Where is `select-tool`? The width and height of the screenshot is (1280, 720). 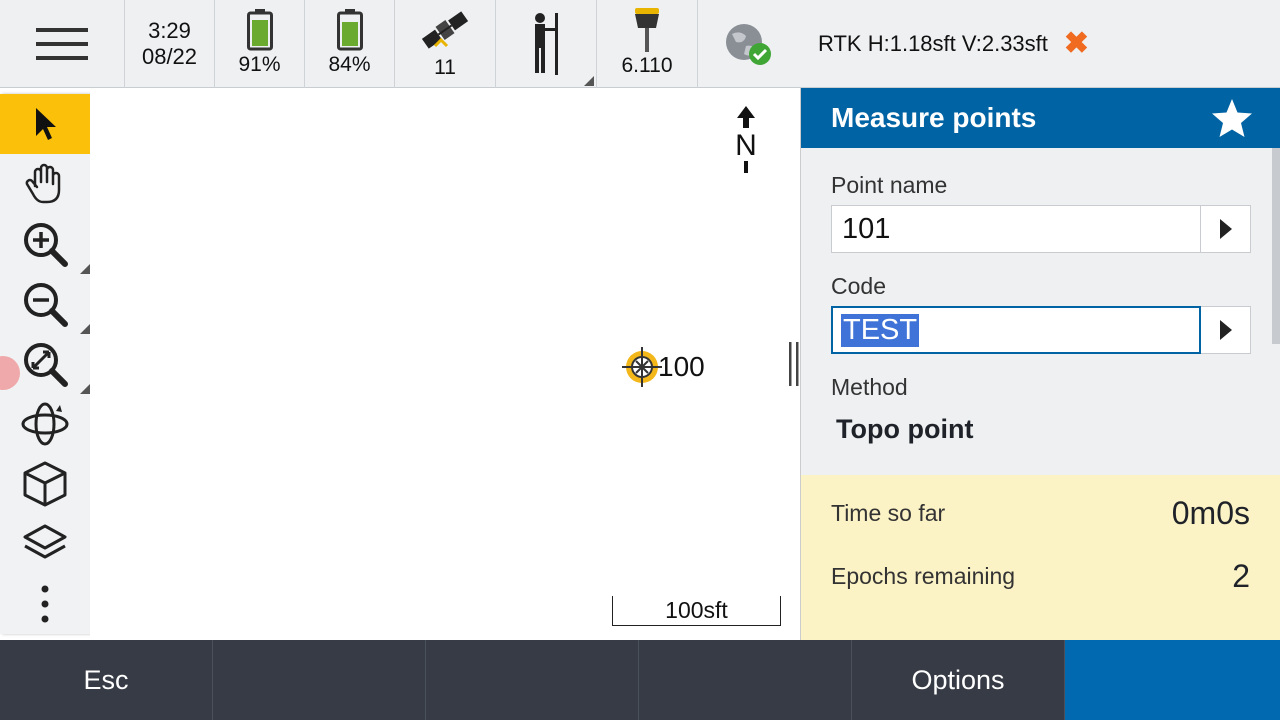 select-tool is located at coordinates (45, 124).